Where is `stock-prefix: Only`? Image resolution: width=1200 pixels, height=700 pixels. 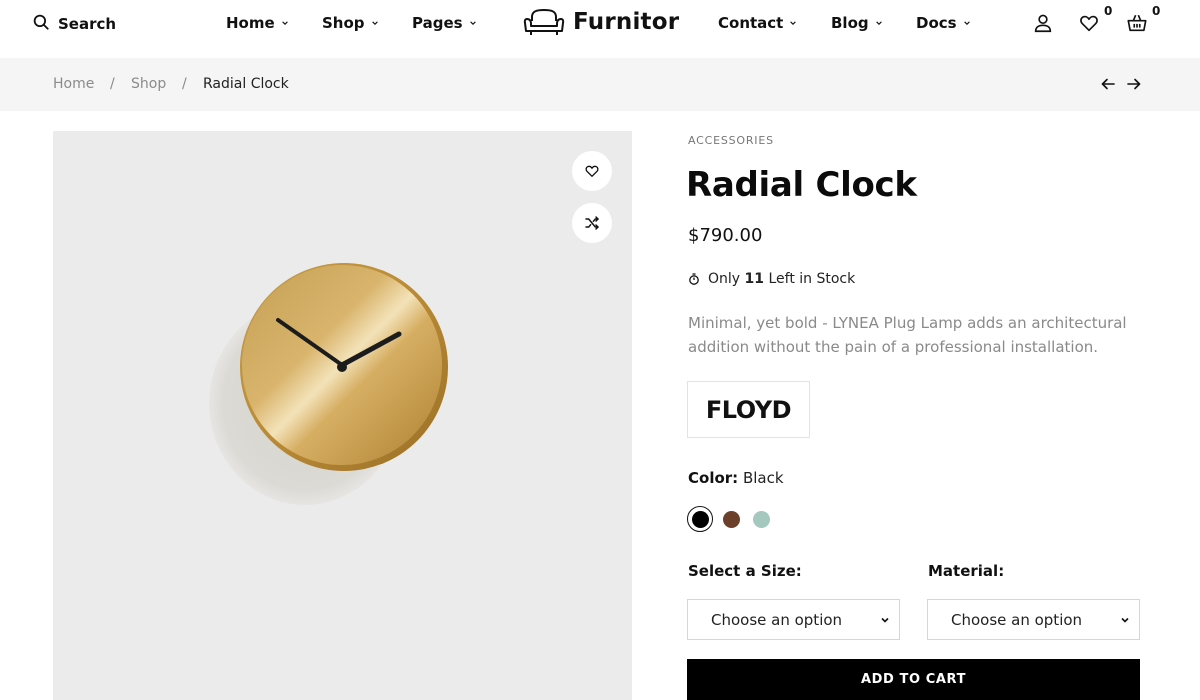
stock-prefix: Only is located at coordinates (724, 279).